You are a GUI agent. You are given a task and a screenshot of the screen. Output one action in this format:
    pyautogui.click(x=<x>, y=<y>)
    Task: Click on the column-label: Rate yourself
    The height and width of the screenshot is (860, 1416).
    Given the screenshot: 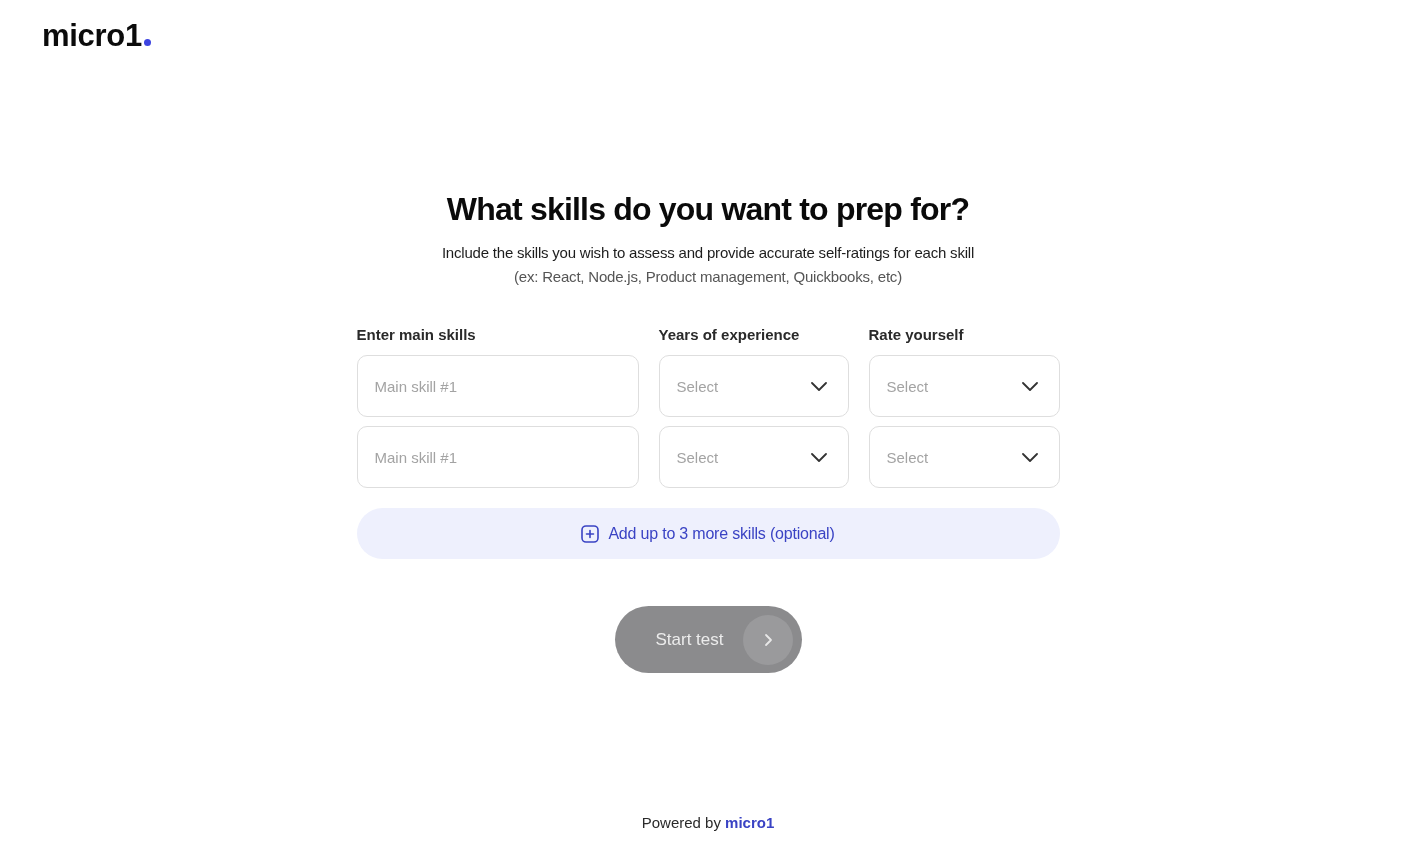 What is the action you would take?
    pyautogui.click(x=916, y=335)
    